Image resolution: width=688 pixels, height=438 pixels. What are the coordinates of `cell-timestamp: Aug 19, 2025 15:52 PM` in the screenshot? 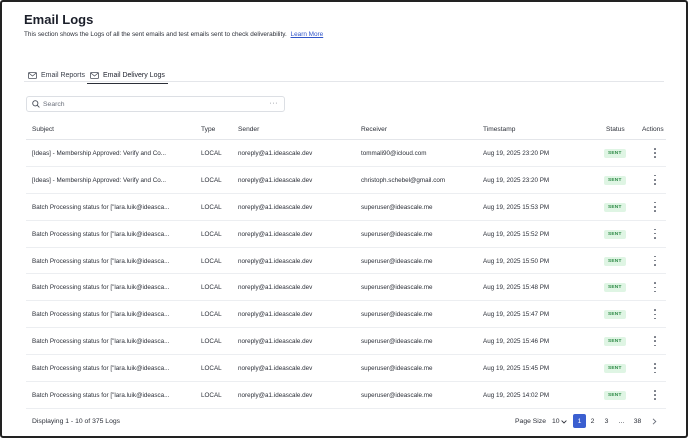 It's located at (516, 234).